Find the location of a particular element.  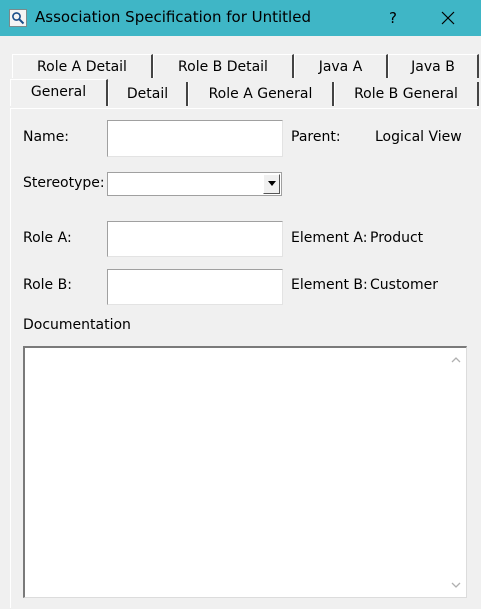

role-a-label: Role A: is located at coordinates (47, 238).